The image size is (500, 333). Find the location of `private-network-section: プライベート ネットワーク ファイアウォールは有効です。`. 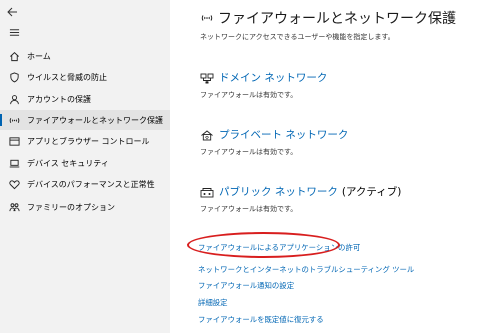

private-network-section: プライベート ネットワーク ファイアウォールは有効です。 is located at coordinates (274, 142).